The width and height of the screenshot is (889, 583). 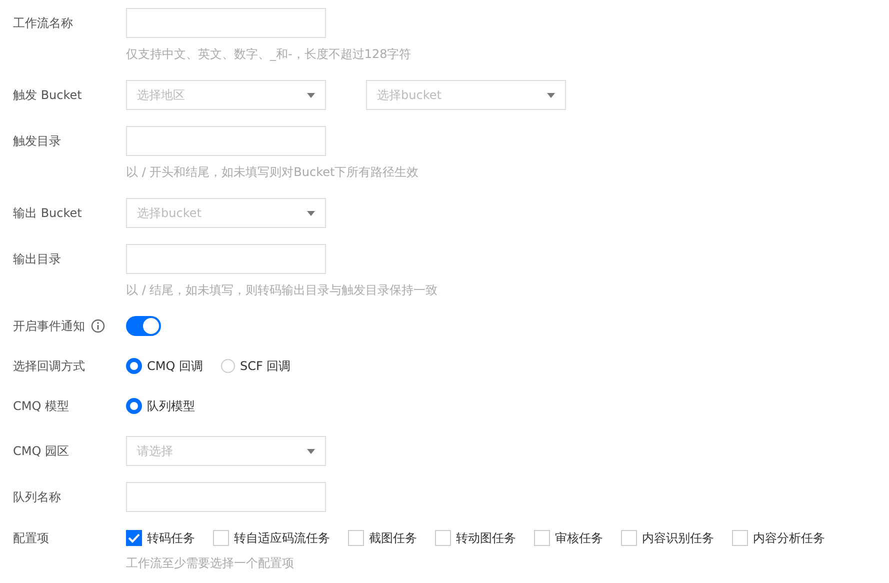 What do you see at coordinates (160, 406) in the screenshot?
I see `radio-option: 队列模型` at bounding box center [160, 406].